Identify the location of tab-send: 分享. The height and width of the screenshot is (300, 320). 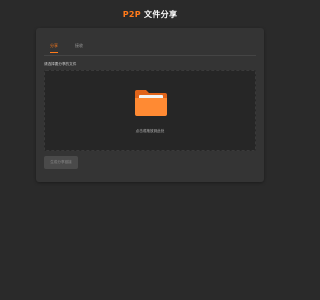
(54, 48).